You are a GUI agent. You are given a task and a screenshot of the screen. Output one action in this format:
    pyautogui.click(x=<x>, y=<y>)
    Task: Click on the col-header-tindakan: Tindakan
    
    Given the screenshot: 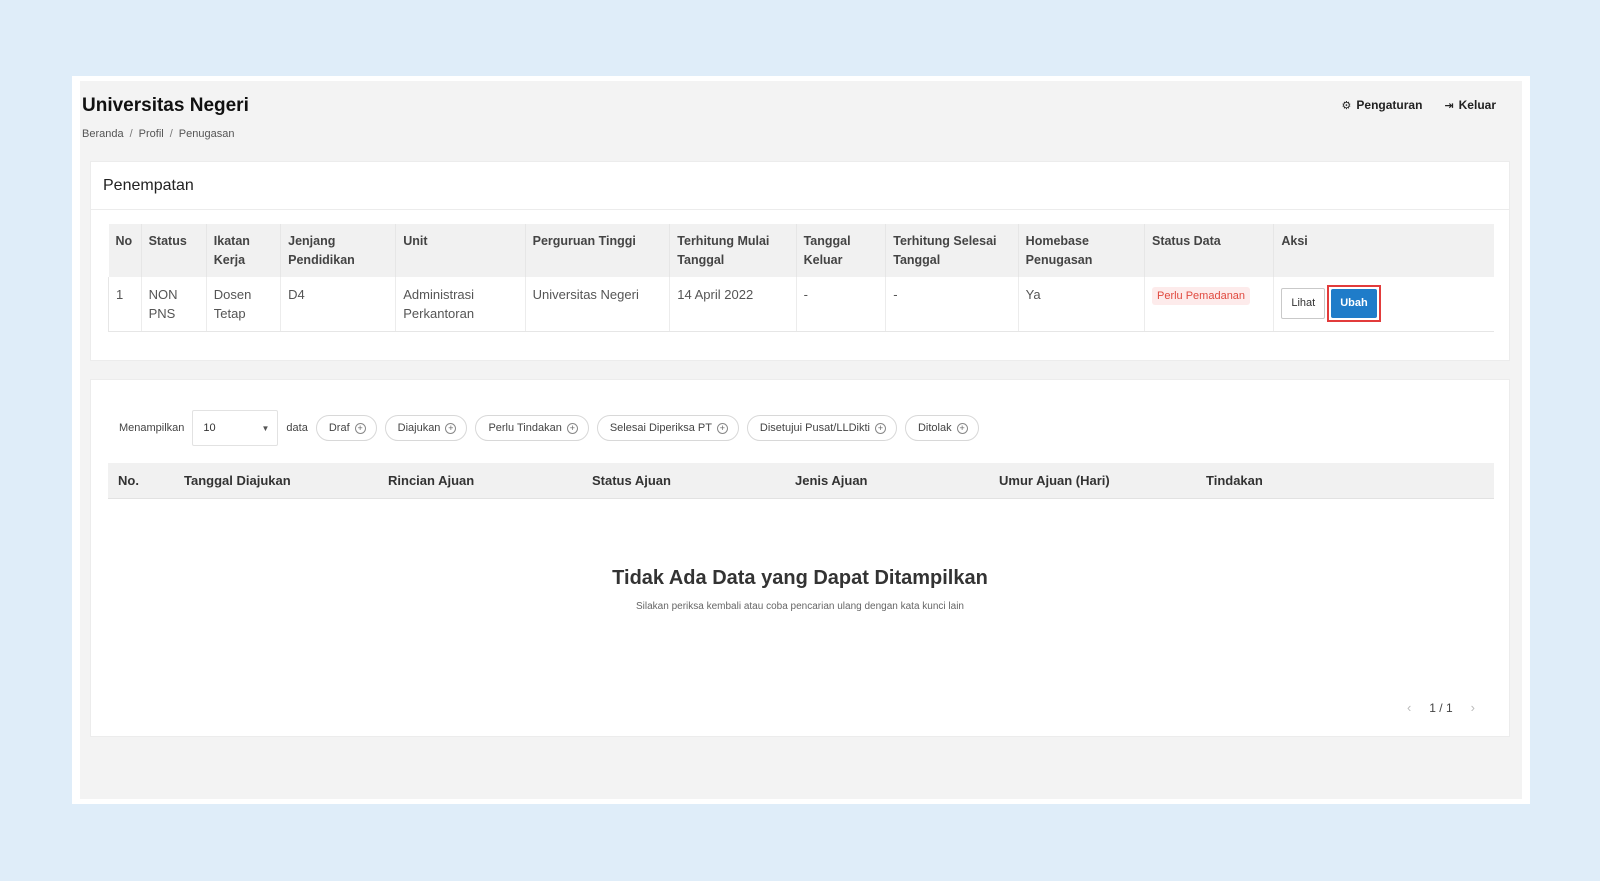 What is the action you would take?
    pyautogui.click(x=1234, y=480)
    